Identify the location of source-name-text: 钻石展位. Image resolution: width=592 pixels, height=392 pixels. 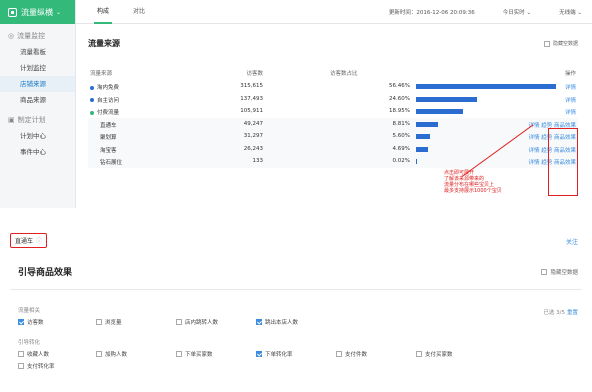
(111, 163).